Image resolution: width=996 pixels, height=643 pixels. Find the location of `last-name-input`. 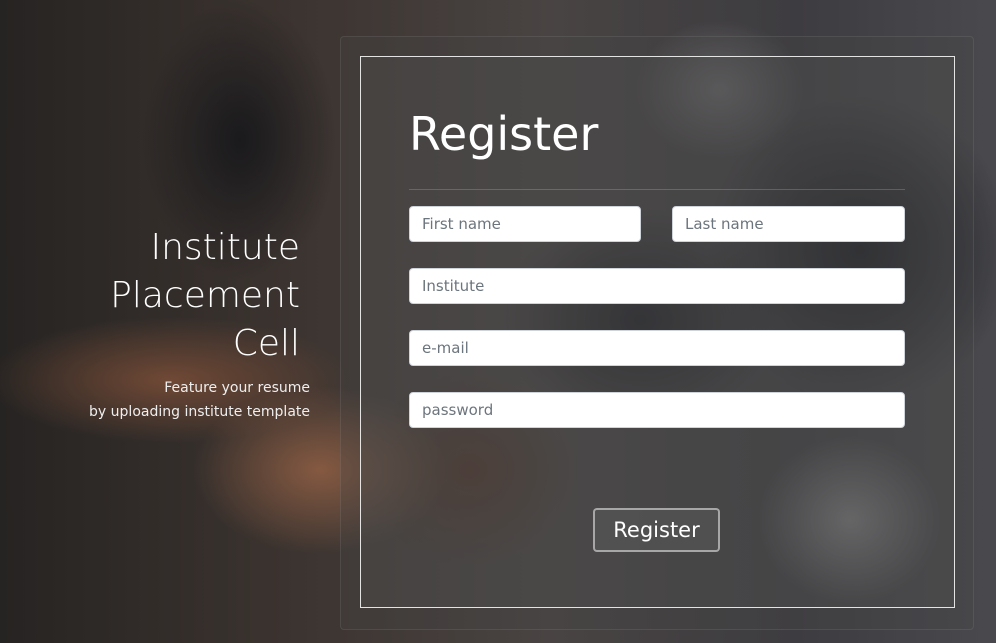

last-name-input is located at coordinates (788, 224).